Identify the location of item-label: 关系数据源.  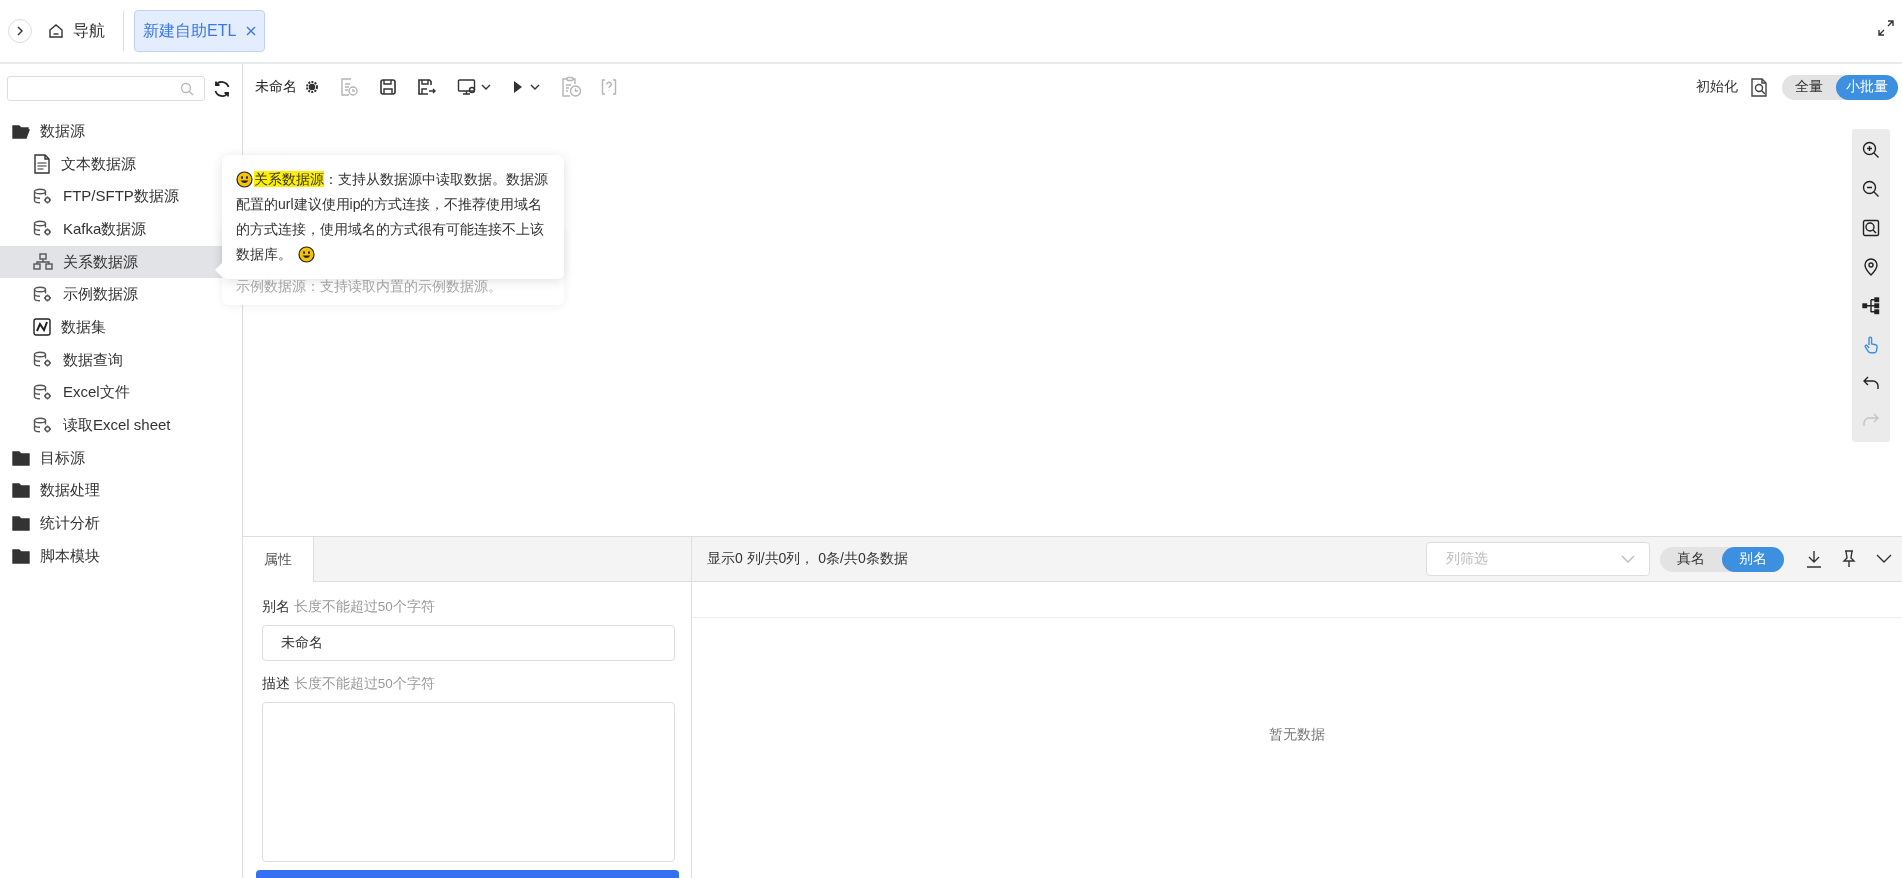
(100, 262).